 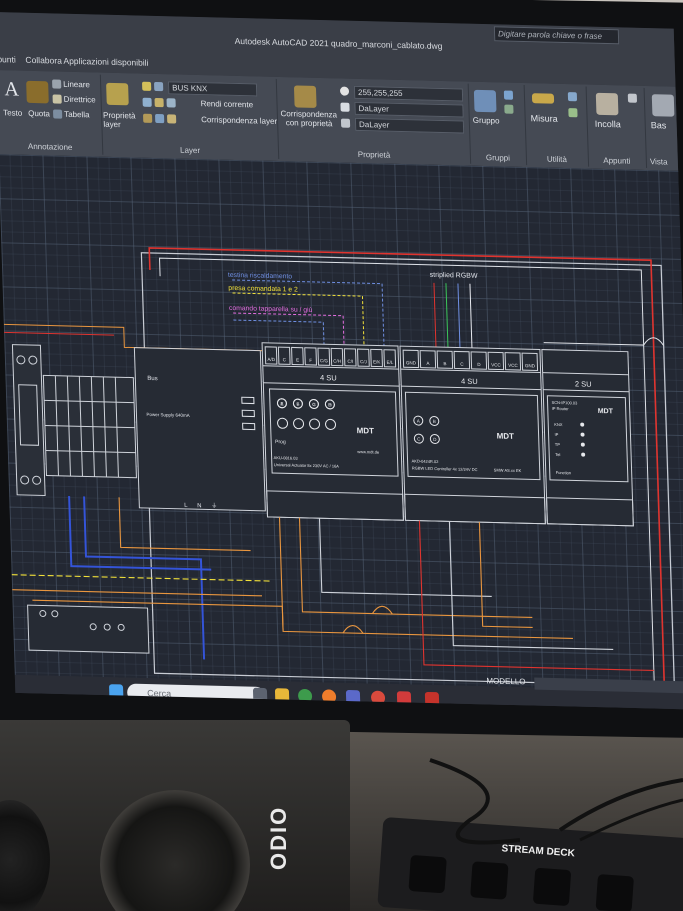 I want to click on cables, so click(x=556, y=801).